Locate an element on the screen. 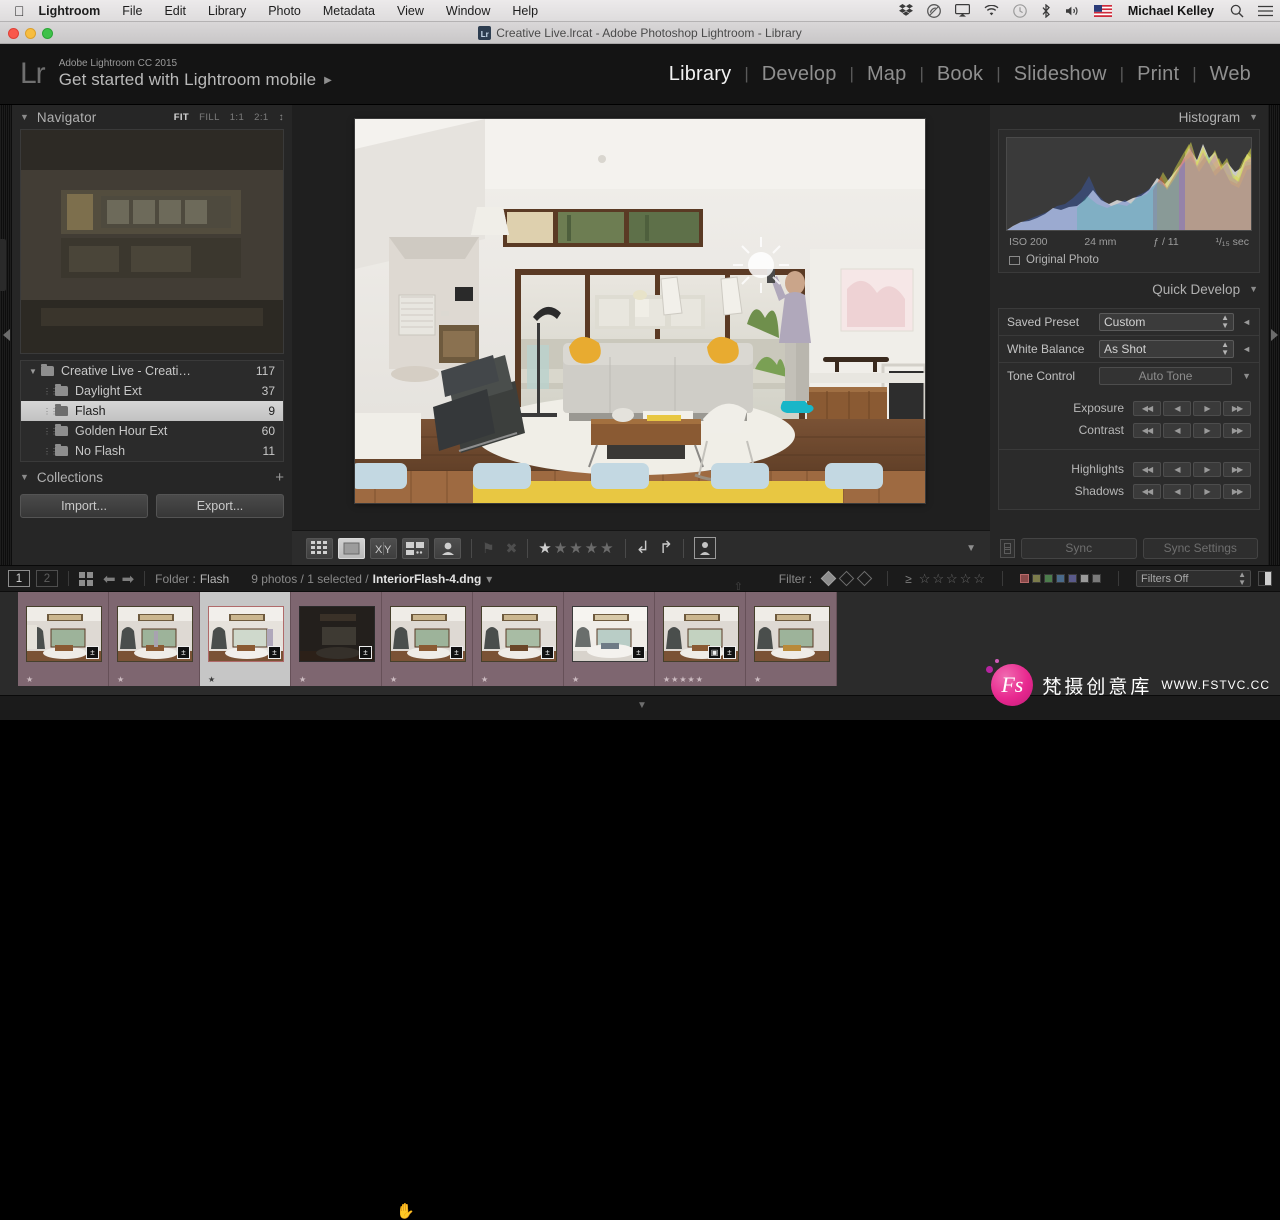 This screenshot has width=1280, height=1220. menu-photo: Photo is located at coordinates (284, 11).